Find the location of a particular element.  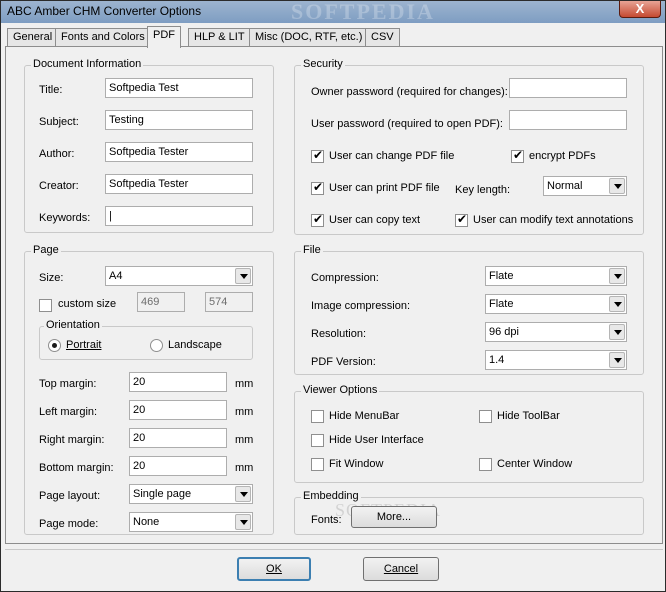

image-compression-label: Image compression: is located at coordinates (361, 306).